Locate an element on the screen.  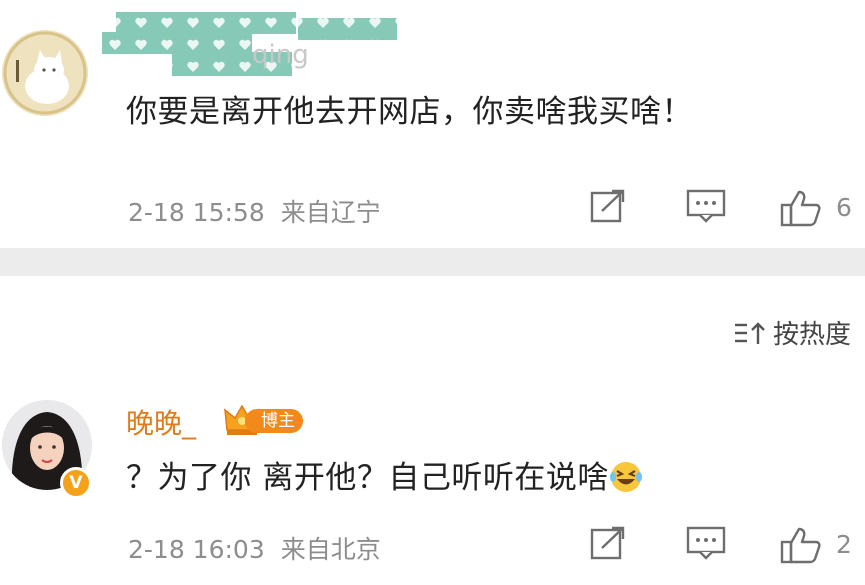
comment-text-body: ？为了你 离开他？自己听听在说啥 is located at coordinates (367, 478).